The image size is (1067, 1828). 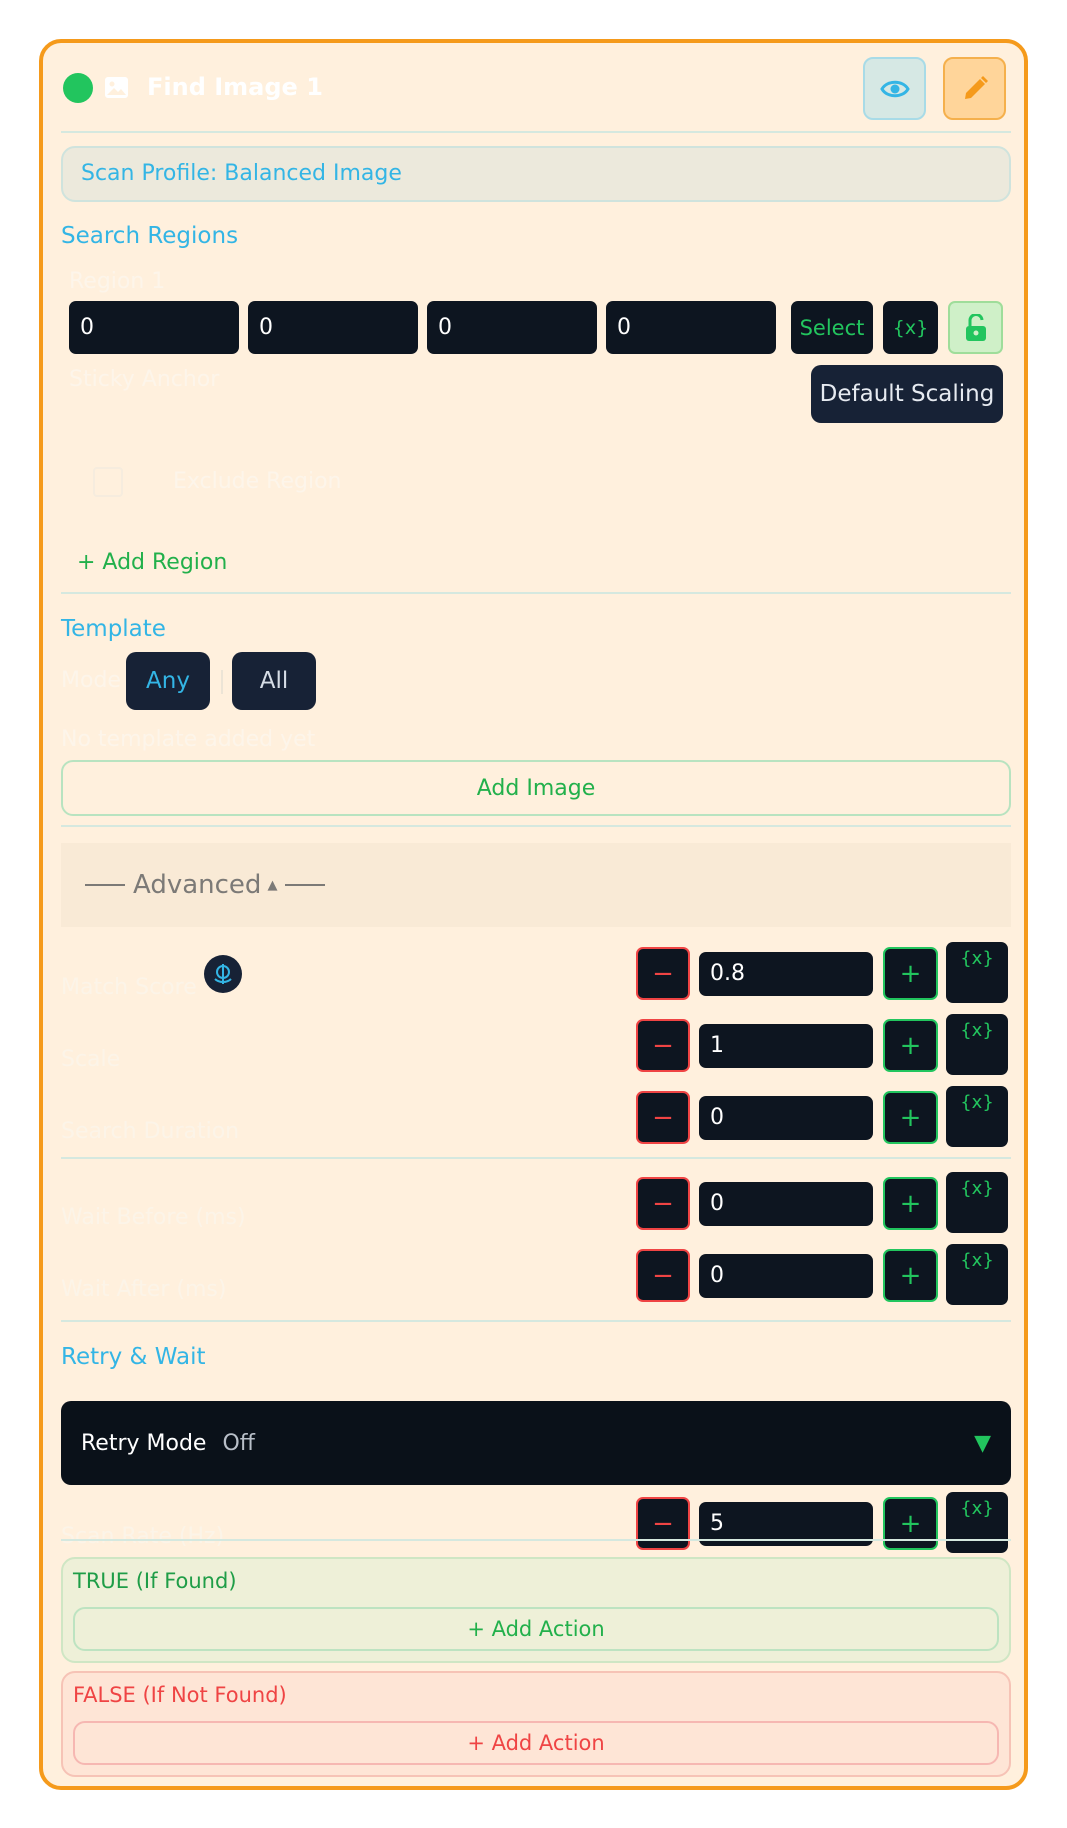 What do you see at coordinates (691, 327) in the screenshot?
I see `region-height-input: 0` at bounding box center [691, 327].